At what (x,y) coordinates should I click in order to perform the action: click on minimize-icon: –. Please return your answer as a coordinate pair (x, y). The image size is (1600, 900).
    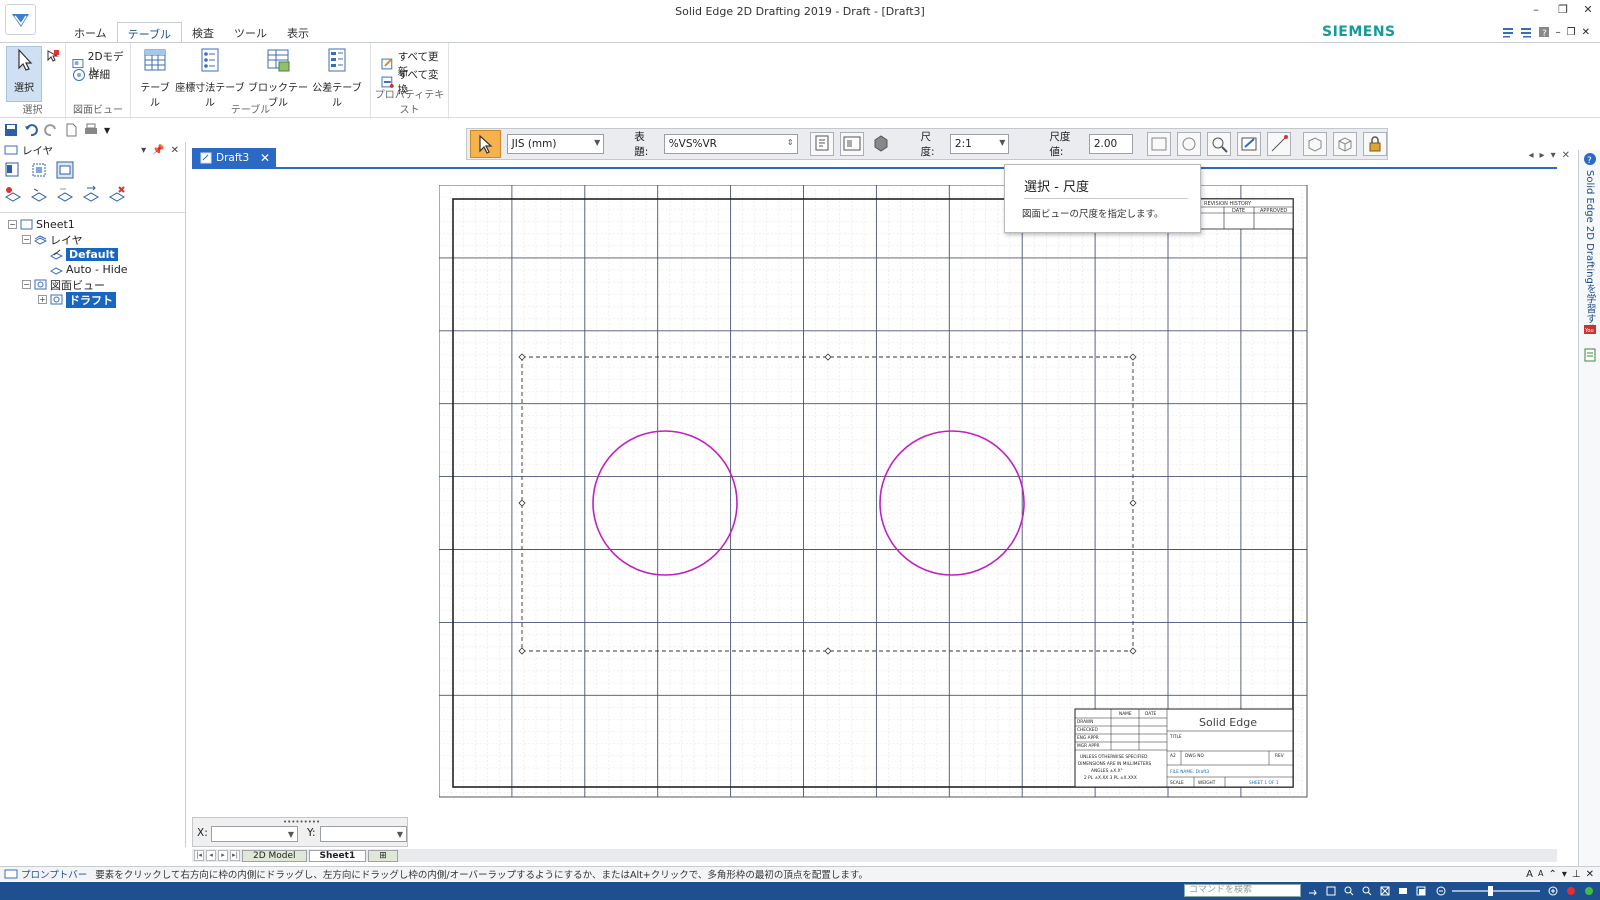
    Looking at the image, I should click on (1536, 9).